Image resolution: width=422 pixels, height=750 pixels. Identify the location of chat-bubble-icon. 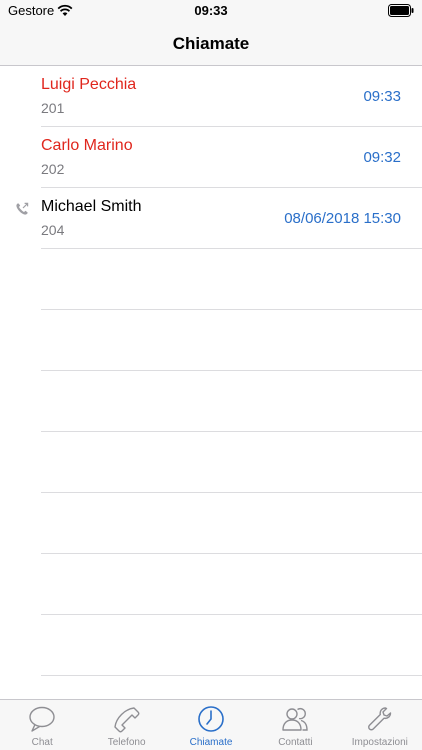
(42, 719).